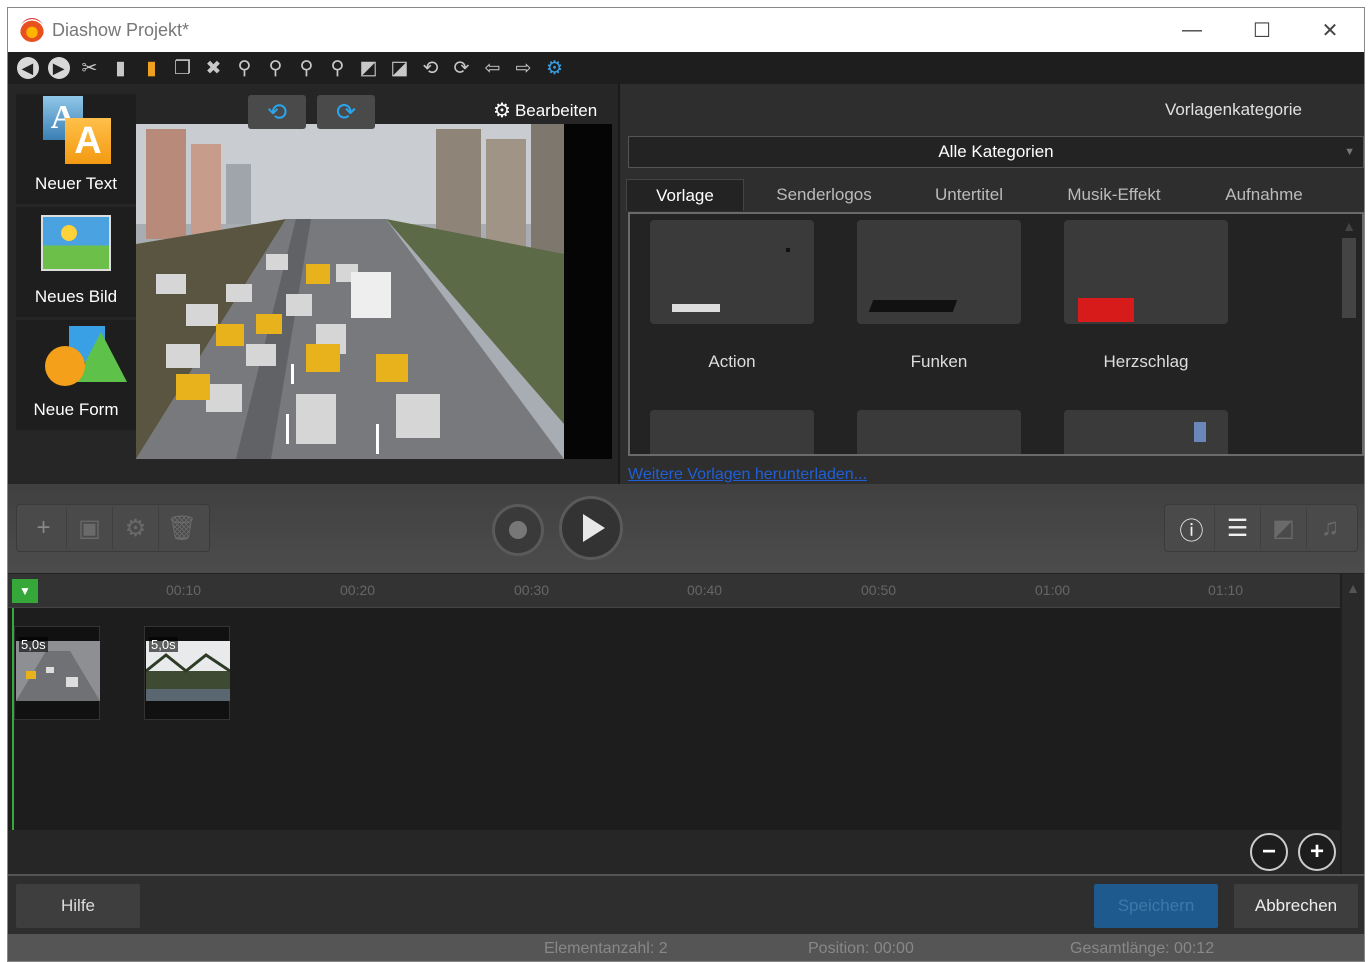  Describe the element at coordinates (182, 528) in the screenshot. I see `trash-icon: 🗑` at that location.